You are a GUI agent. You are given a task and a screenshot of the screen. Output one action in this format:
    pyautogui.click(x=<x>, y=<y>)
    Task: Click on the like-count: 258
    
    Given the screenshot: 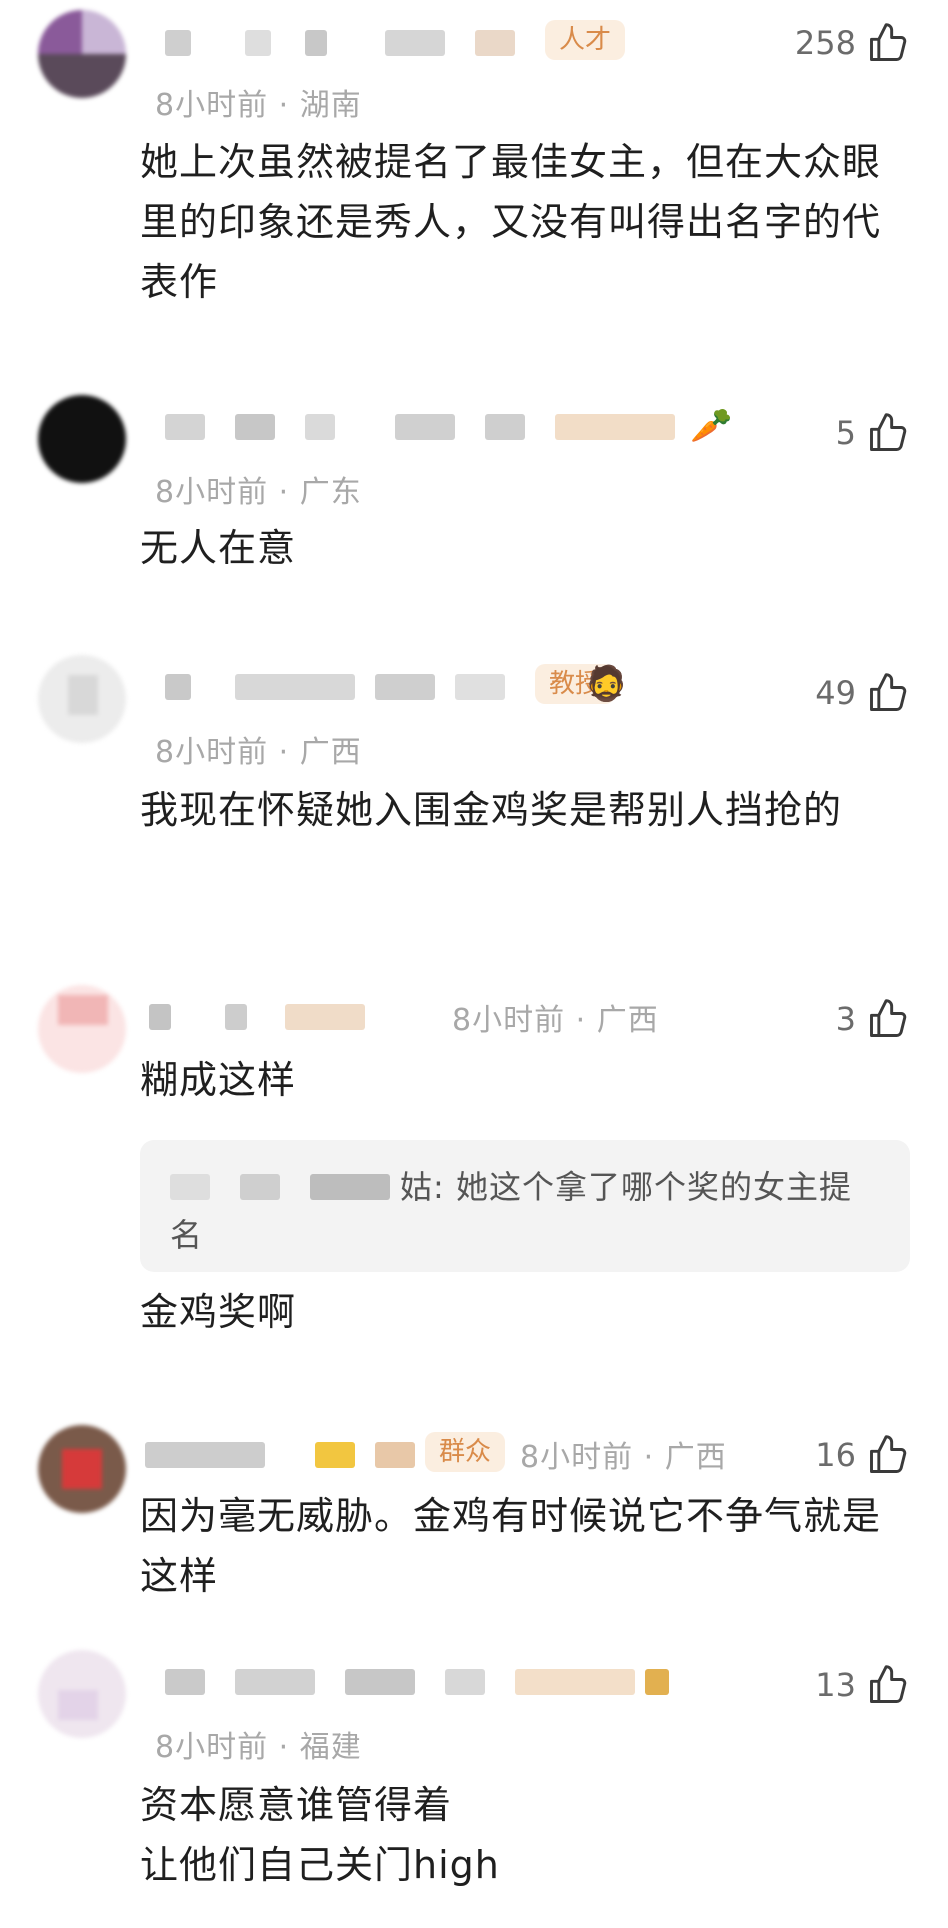 What is the action you would take?
    pyautogui.click(x=825, y=43)
    